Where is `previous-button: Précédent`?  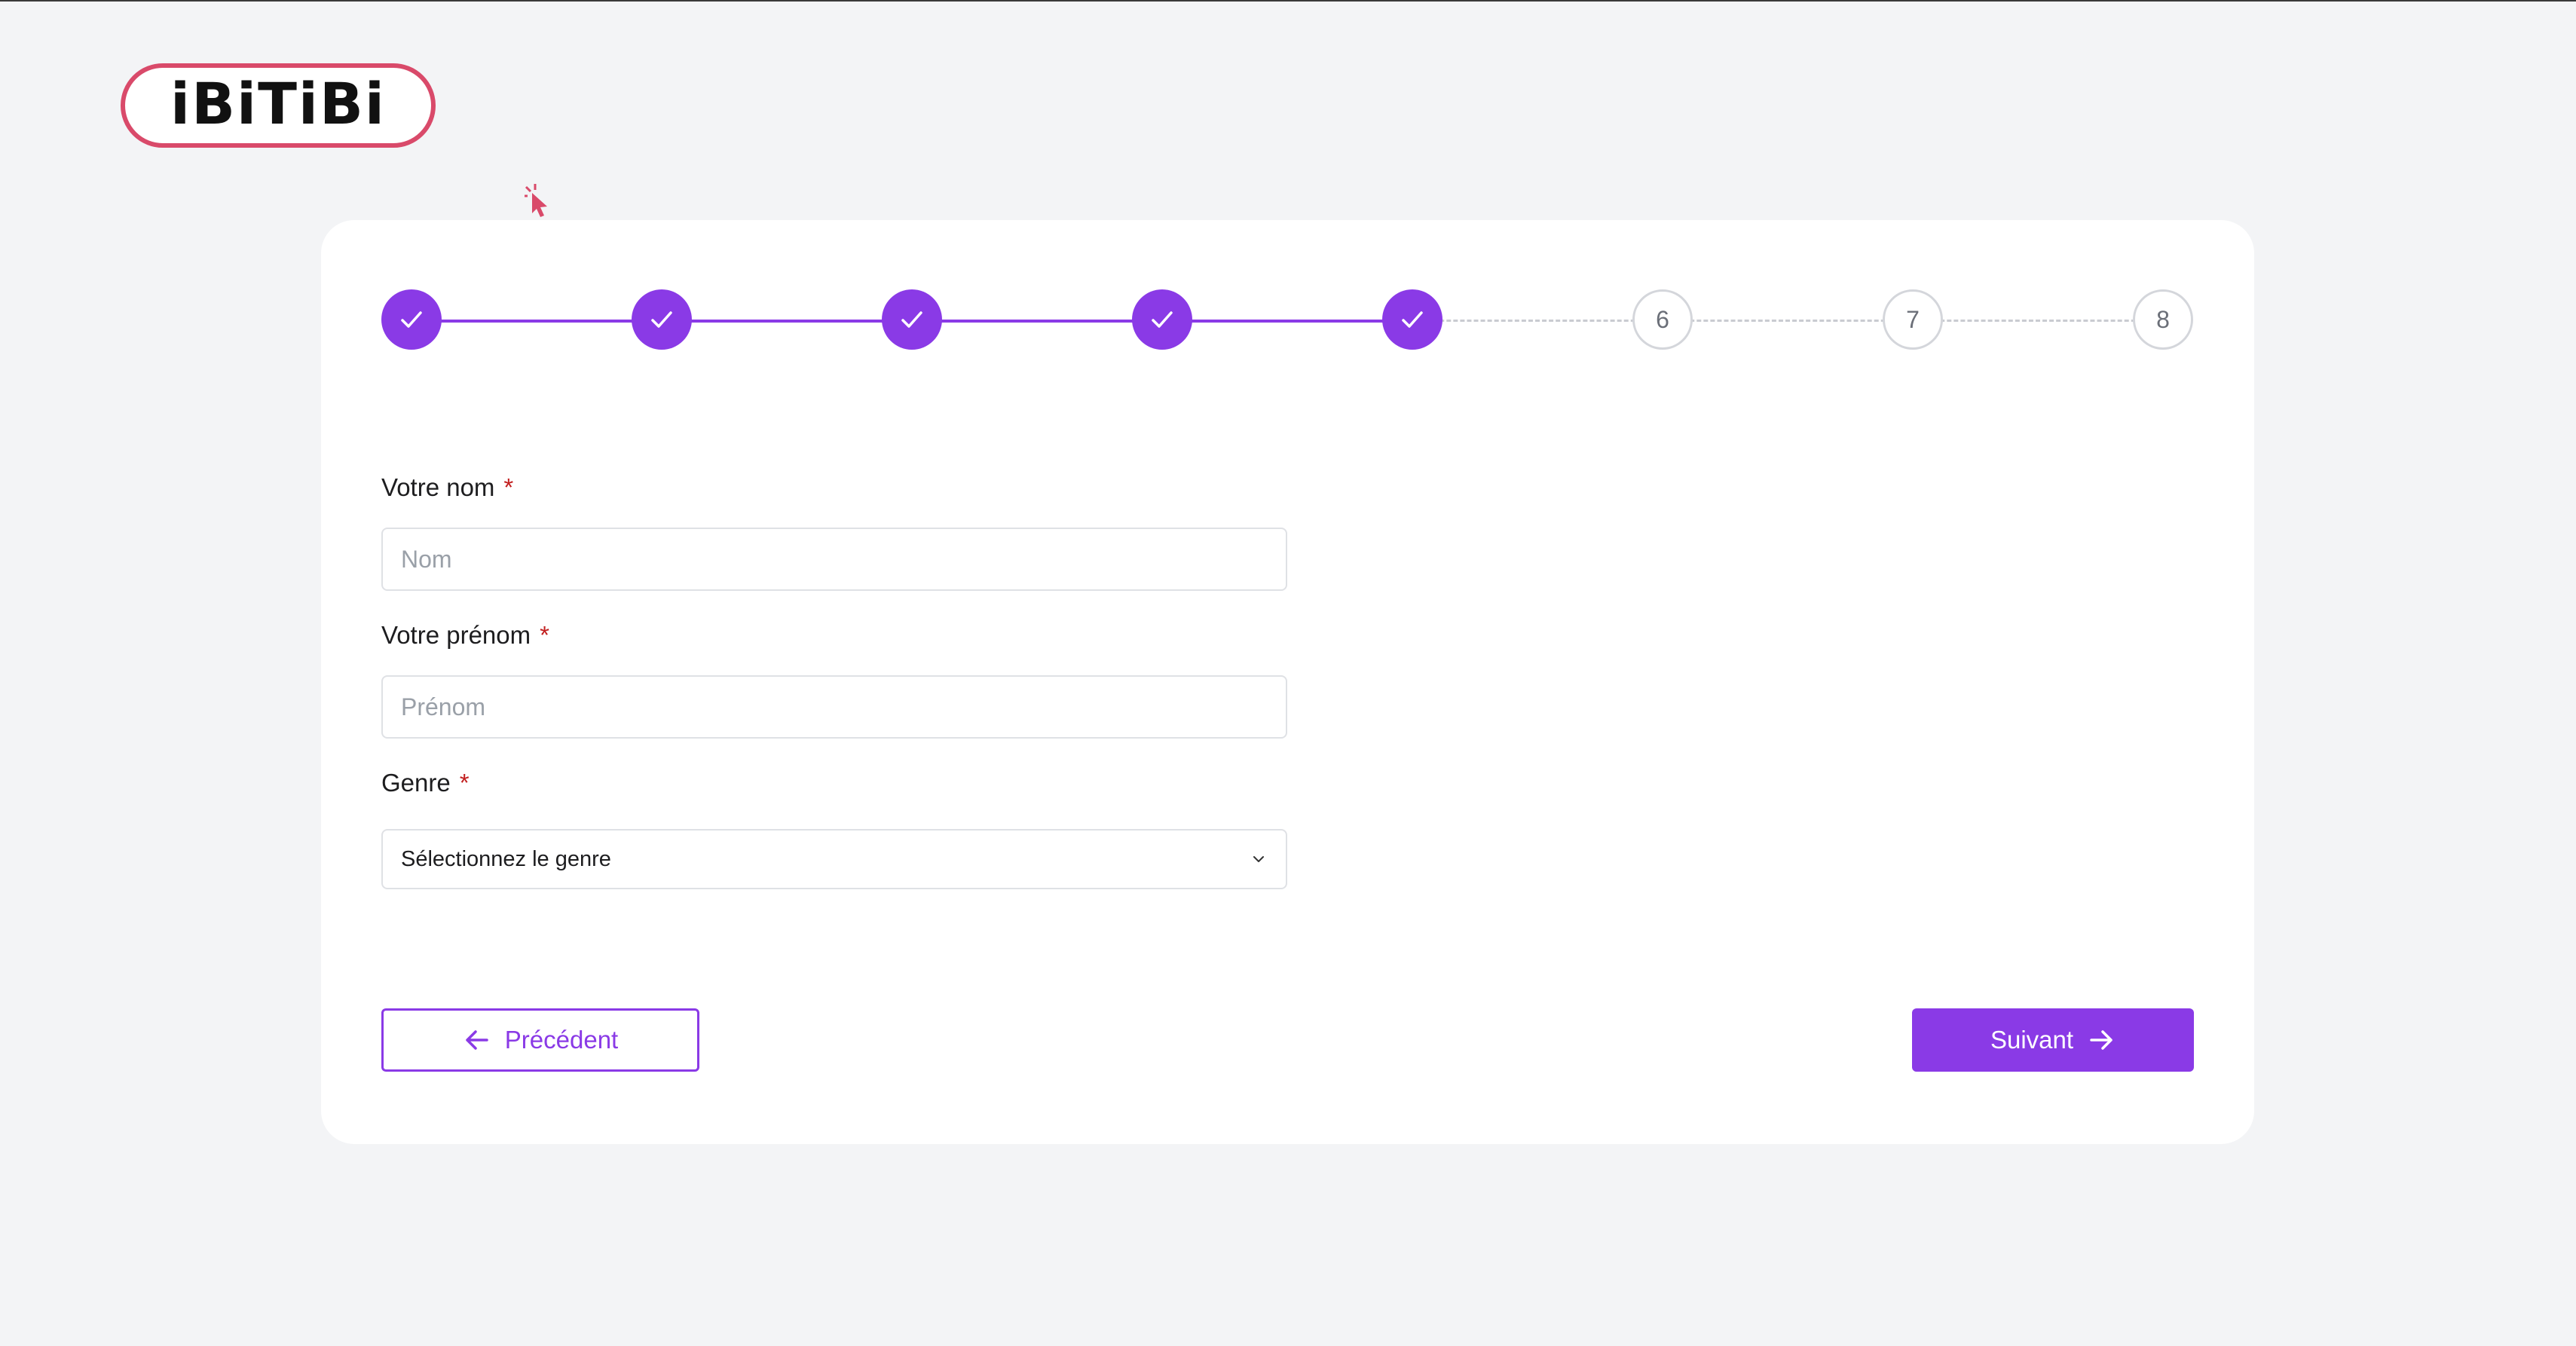 previous-button: Précédent is located at coordinates (540, 1040).